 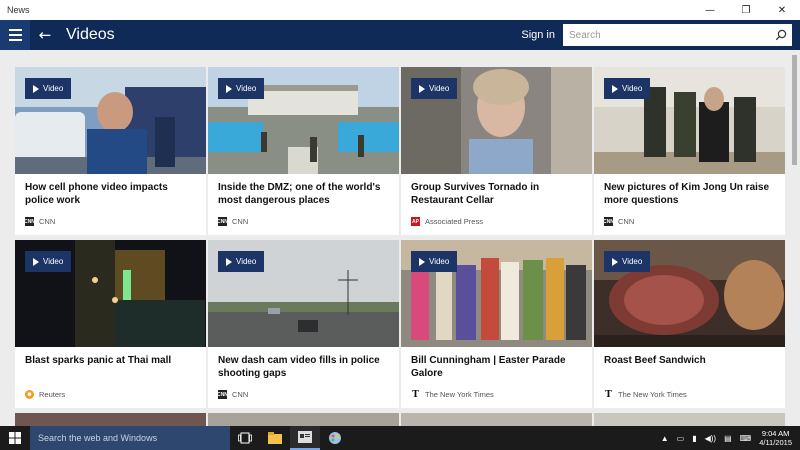 What do you see at coordinates (111, 360) in the screenshot?
I see `video-headline: Blast sparks panic at Thai mall` at bounding box center [111, 360].